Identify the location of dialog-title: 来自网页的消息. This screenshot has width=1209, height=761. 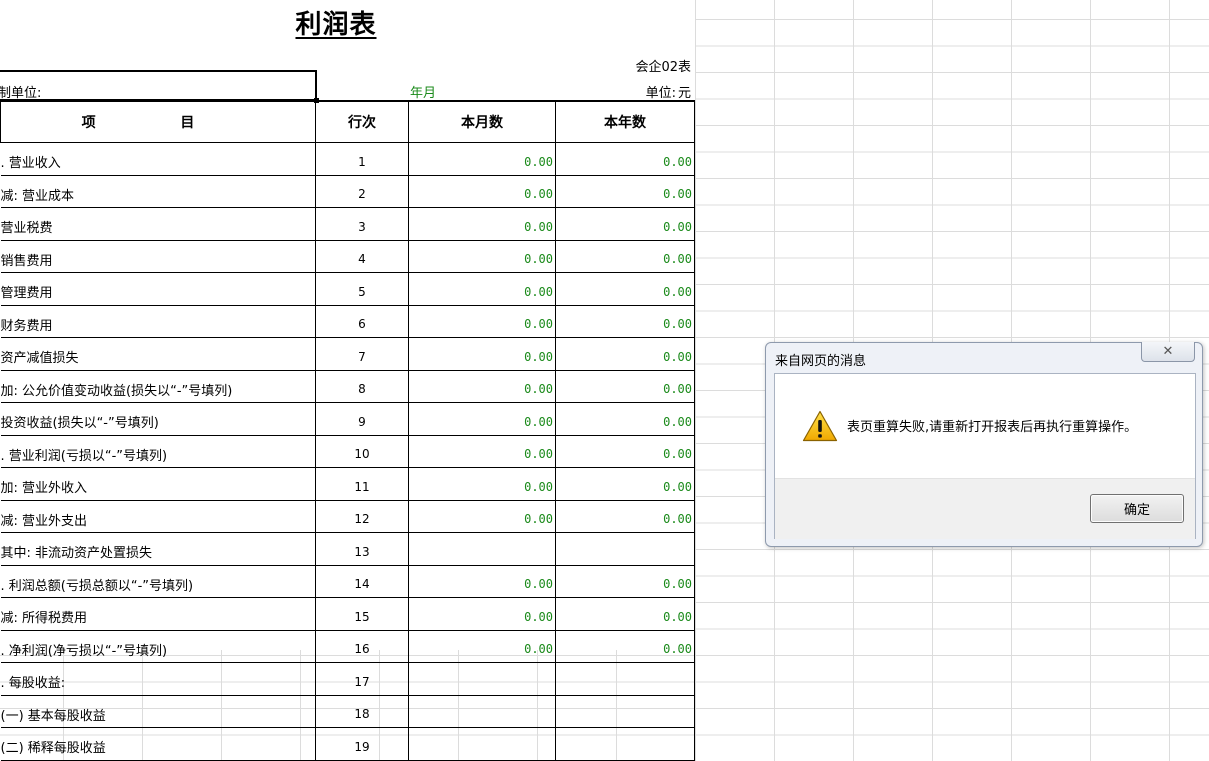
(821, 361).